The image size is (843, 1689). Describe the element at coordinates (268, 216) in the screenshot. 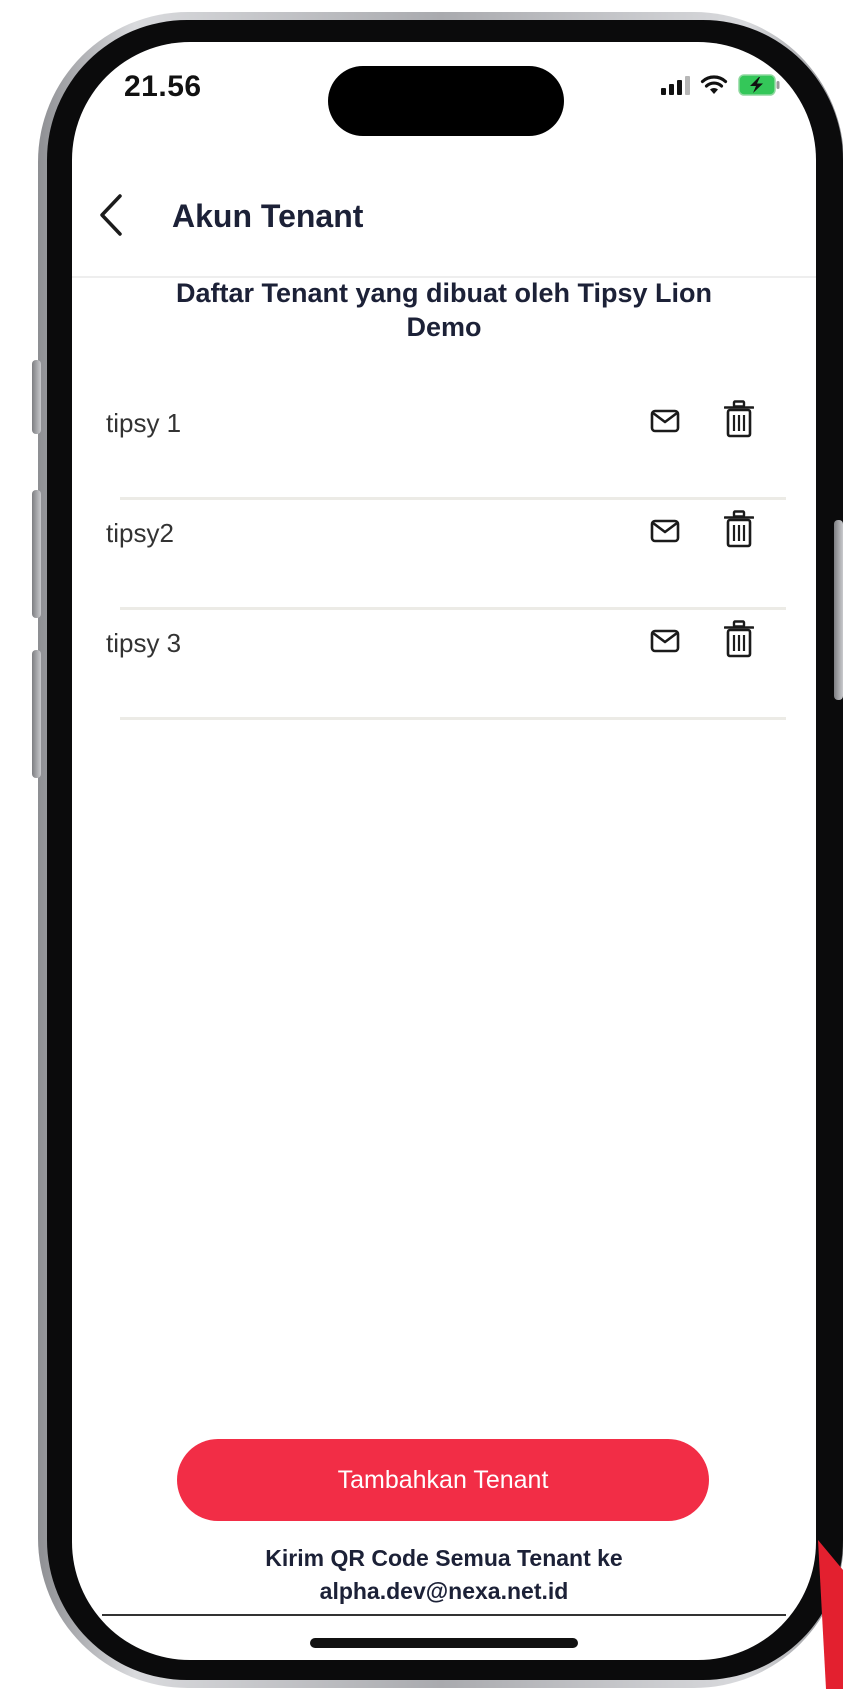

I see `page-title: Akun Tenant` at that location.